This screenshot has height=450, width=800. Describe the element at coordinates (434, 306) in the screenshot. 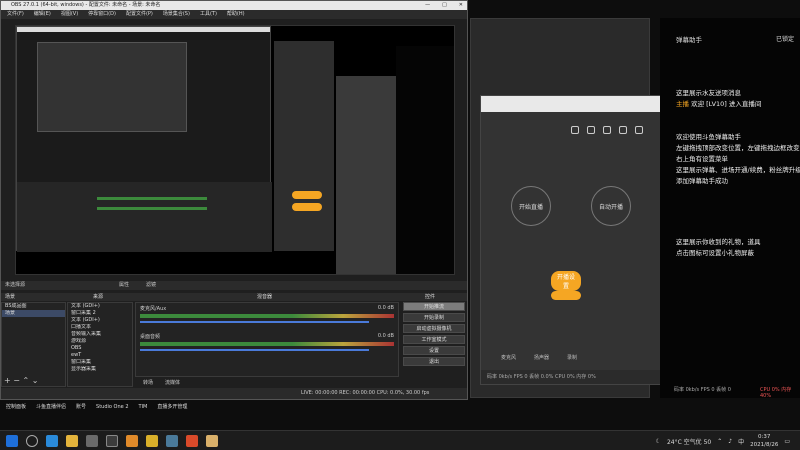

I see `start-streaming-button: 开始推流` at that location.